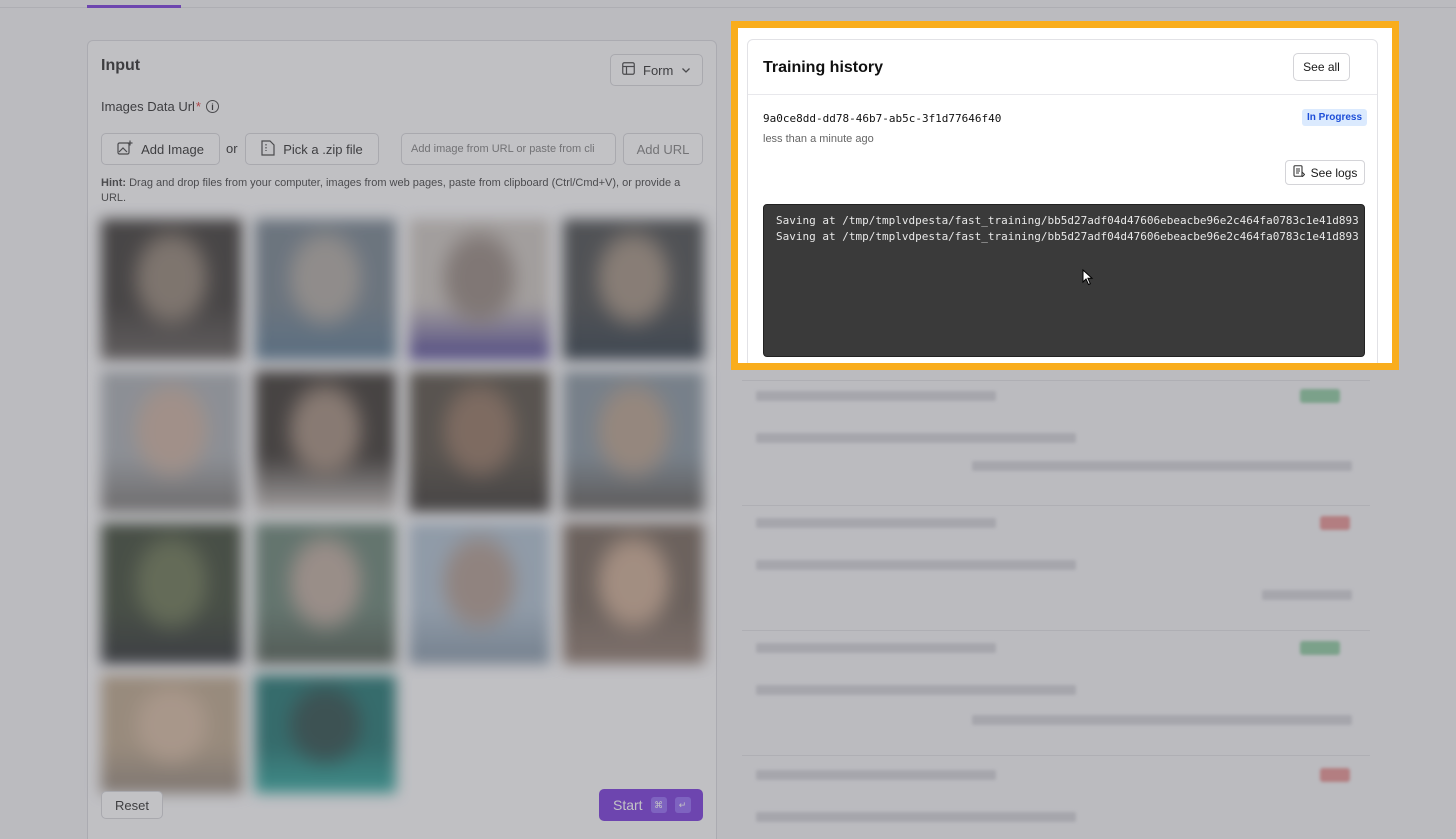  What do you see at coordinates (1088, 279) in the screenshot?
I see `mouse-cursor-icon` at bounding box center [1088, 279].